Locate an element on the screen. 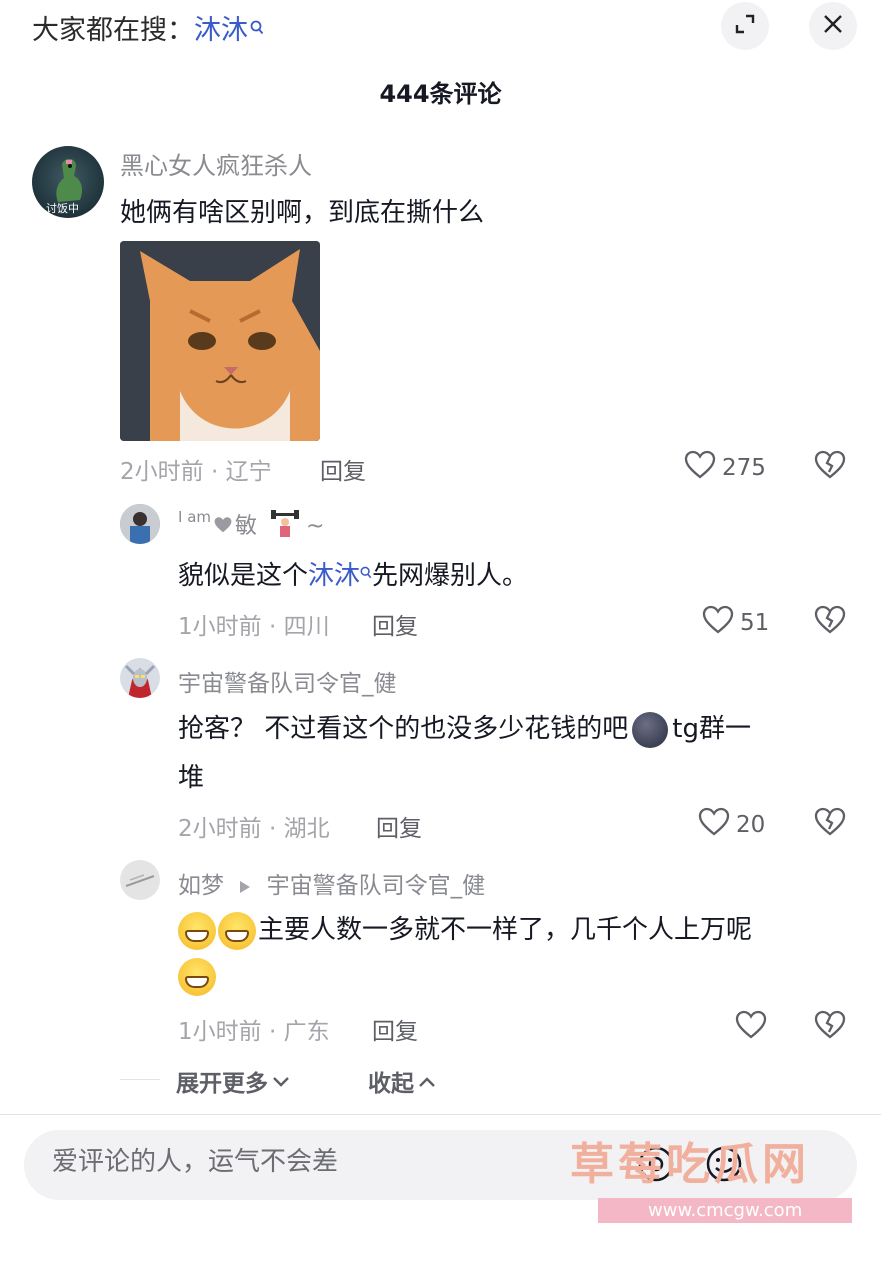 The image size is (881, 1280). search-prefix: 大家都在搜： is located at coordinates (113, 30).